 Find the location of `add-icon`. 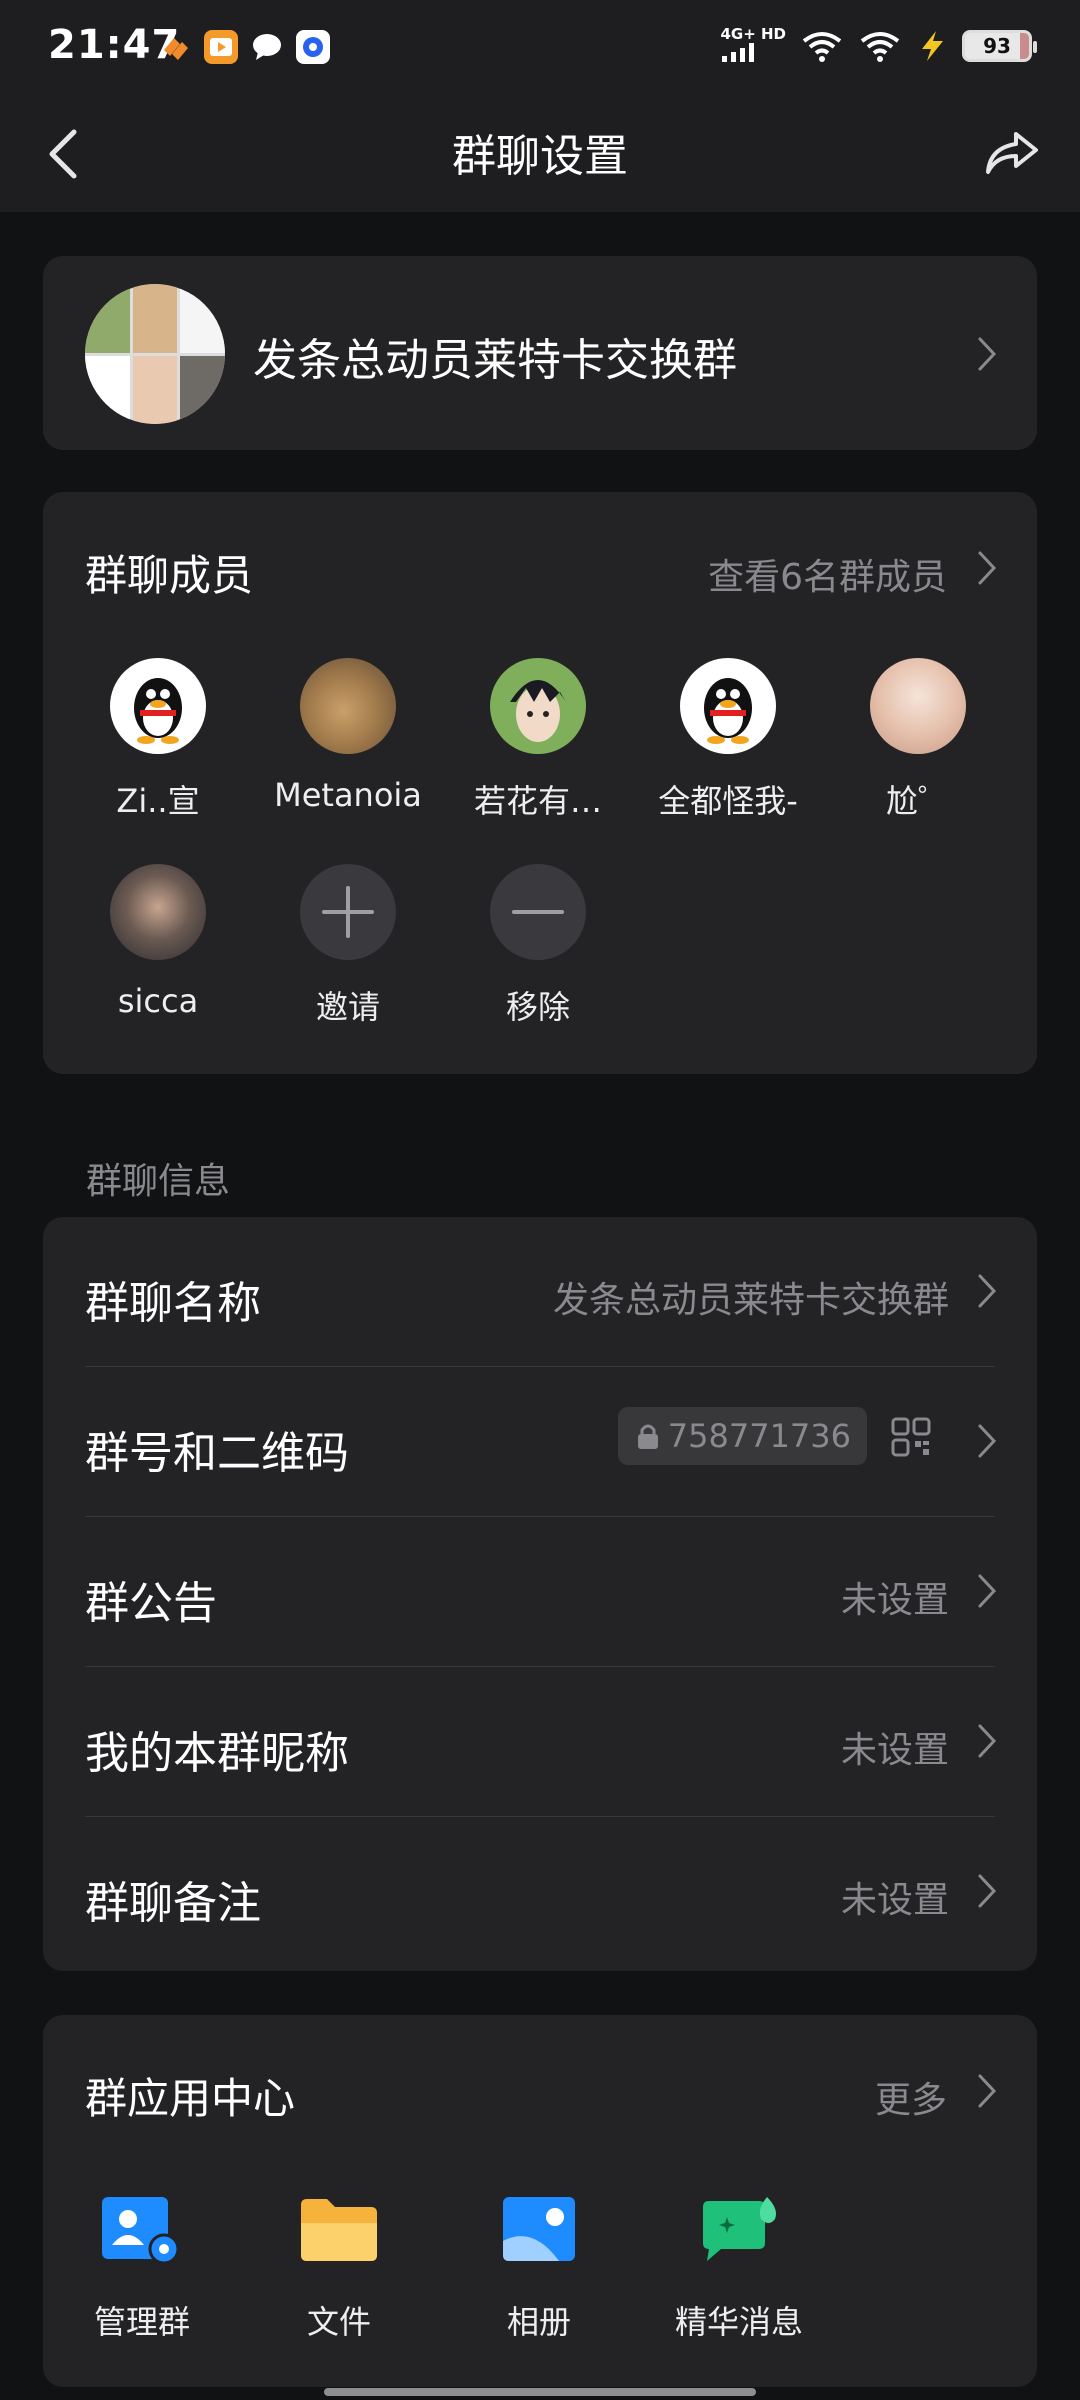

add-icon is located at coordinates (348, 912).